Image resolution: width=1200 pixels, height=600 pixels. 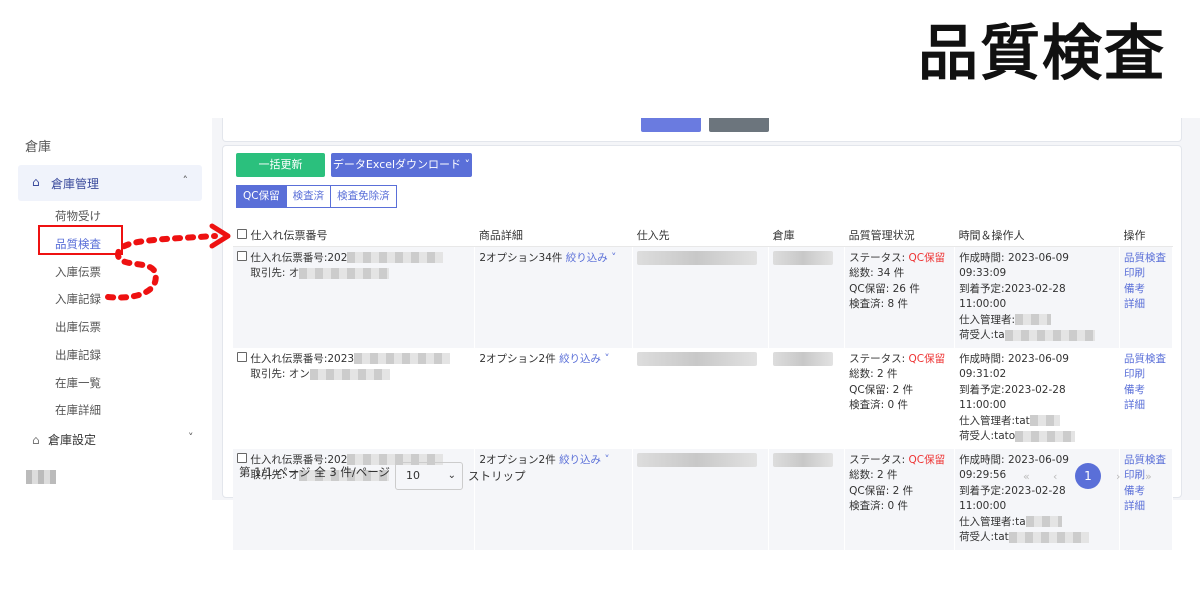 I want to click on supplier-ref: 取引先: オン, so click(x=280, y=374).